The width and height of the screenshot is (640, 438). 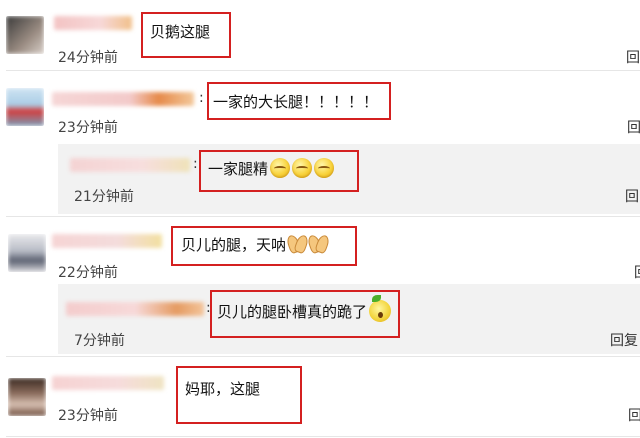 I want to click on reply-link: 回复, so click(x=624, y=340).